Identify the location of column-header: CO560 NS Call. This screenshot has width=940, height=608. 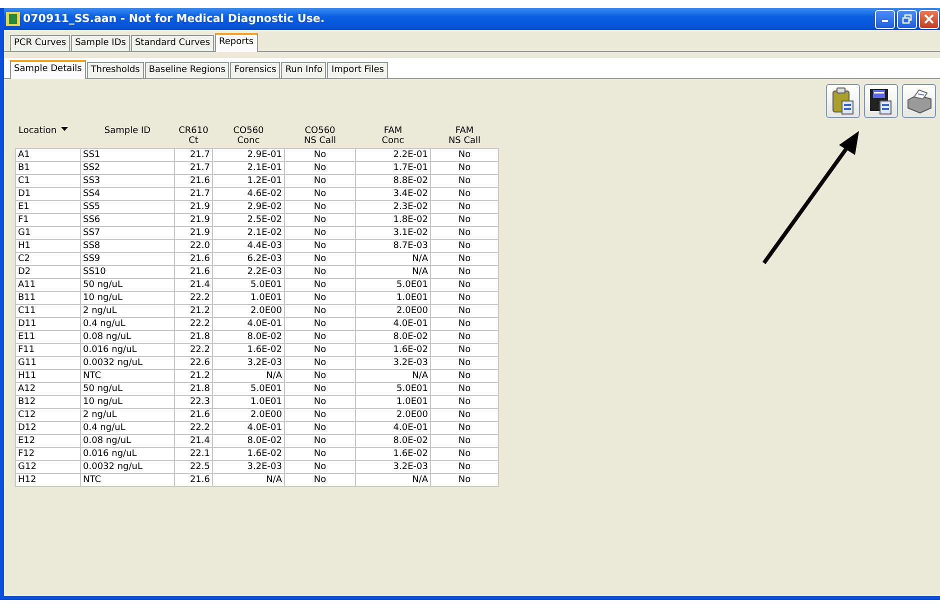
(320, 136).